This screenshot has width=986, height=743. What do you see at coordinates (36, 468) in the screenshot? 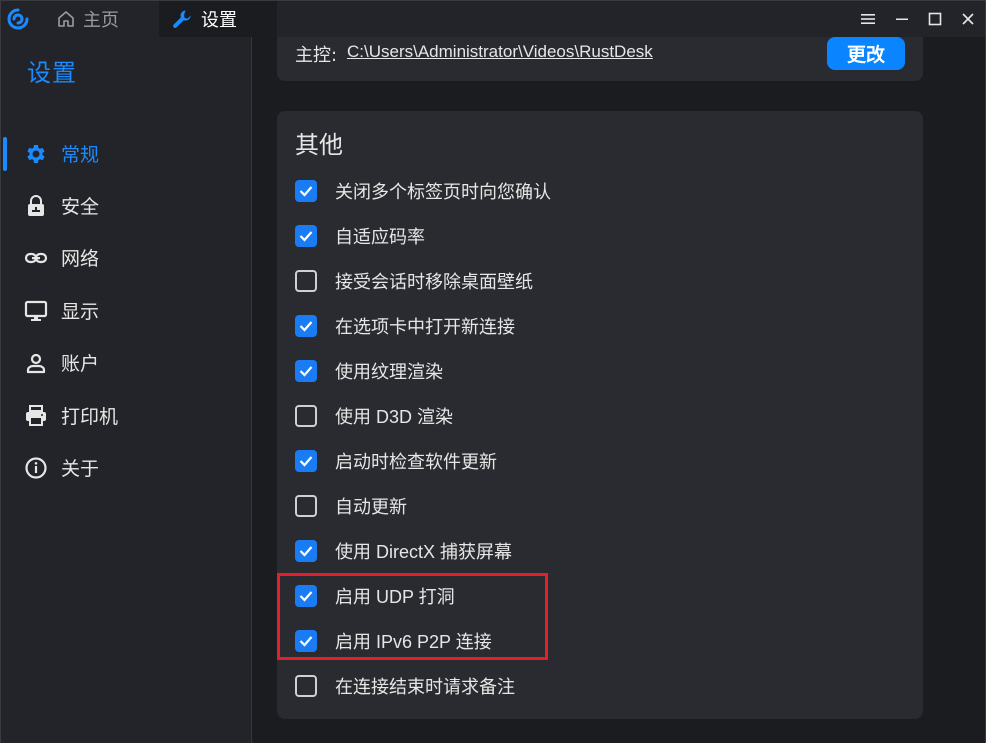
I see `info-icon` at bounding box center [36, 468].